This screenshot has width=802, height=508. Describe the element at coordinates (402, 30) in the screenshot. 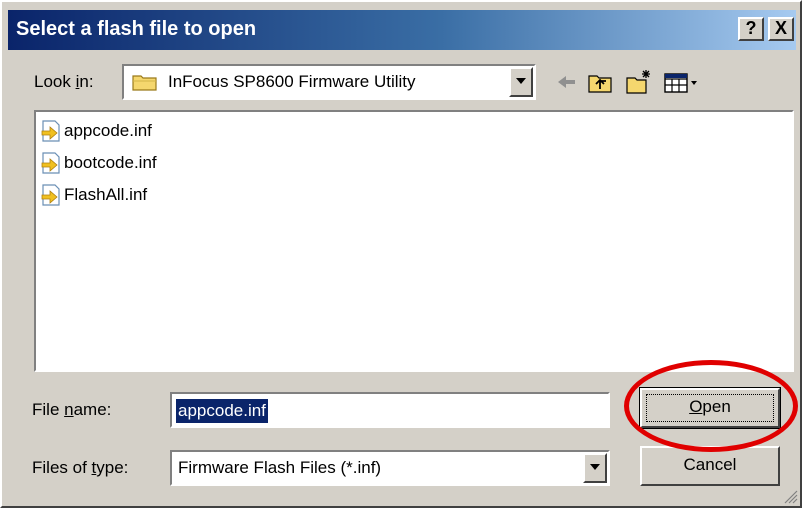

I see `title-bar: Select a flash file to open ? X` at that location.